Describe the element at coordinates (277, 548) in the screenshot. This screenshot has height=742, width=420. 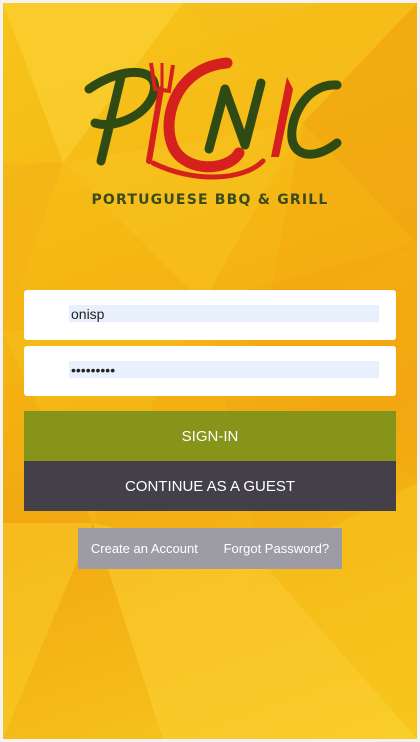
I see `forgot-password-link: Forgot Password?` at that location.